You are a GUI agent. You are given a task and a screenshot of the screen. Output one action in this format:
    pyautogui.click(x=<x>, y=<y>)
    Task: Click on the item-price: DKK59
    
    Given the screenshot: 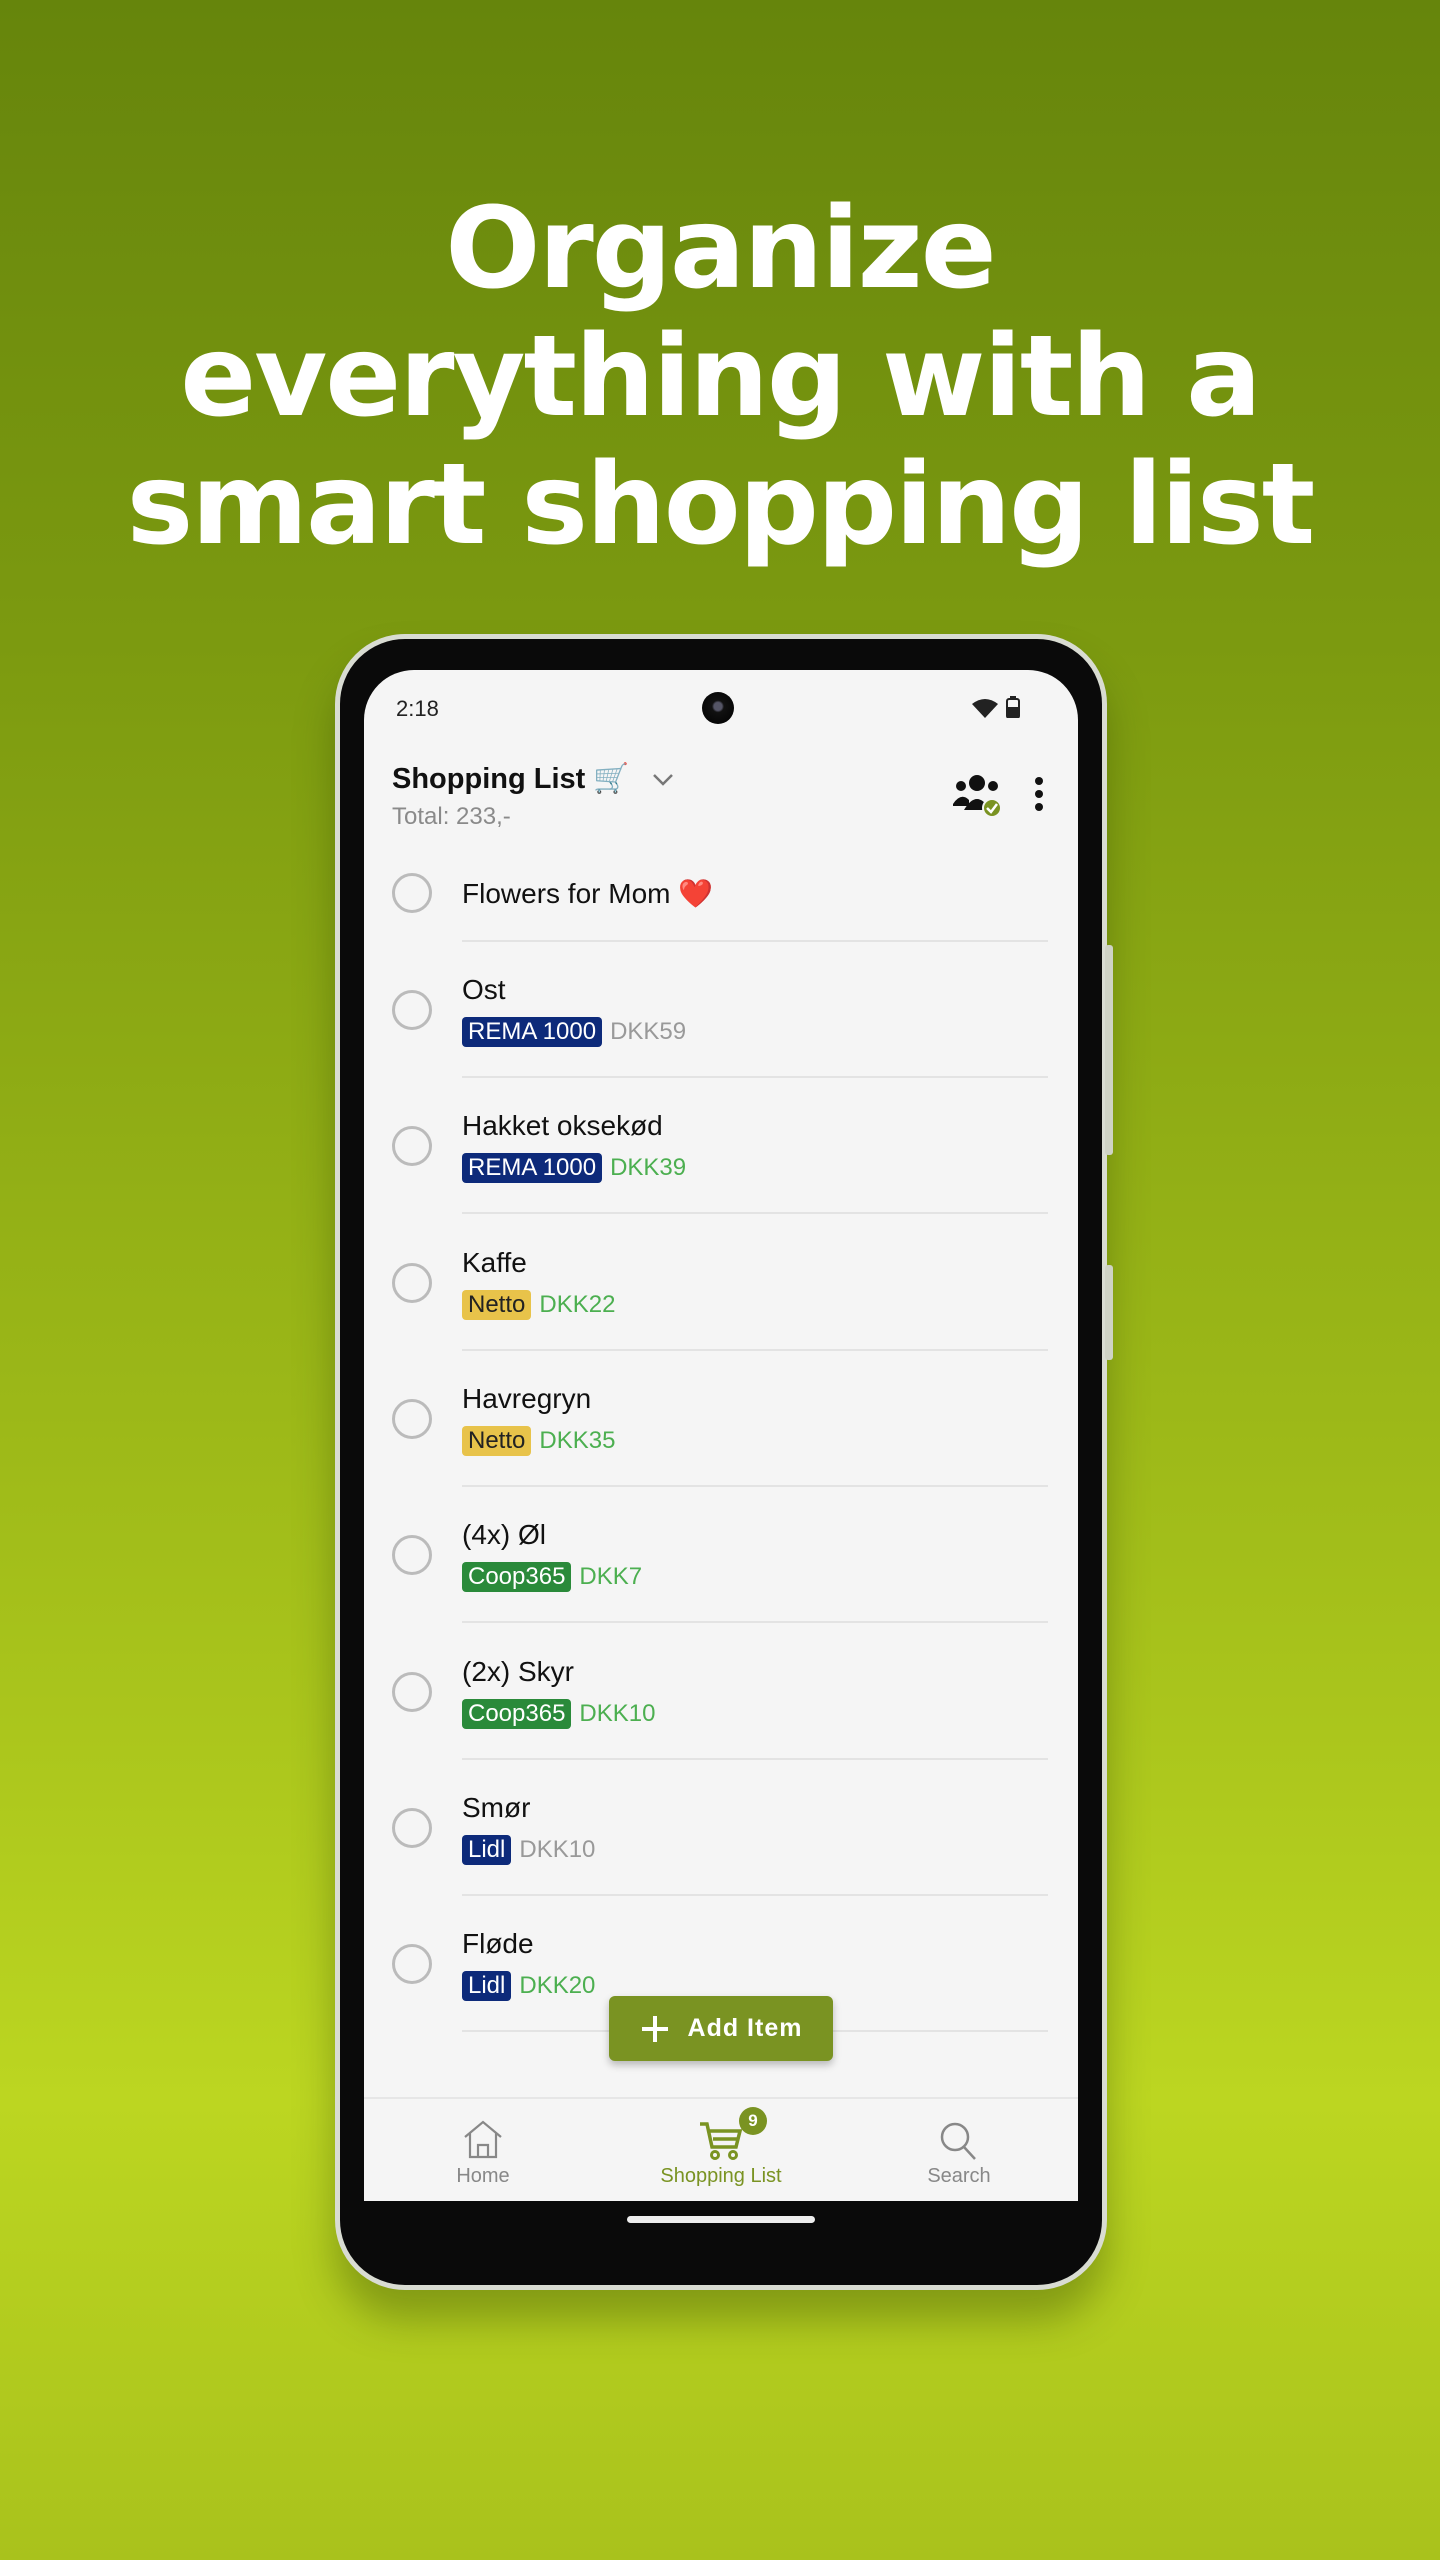 What is the action you would take?
    pyautogui.click(x=648, y=1031)
    